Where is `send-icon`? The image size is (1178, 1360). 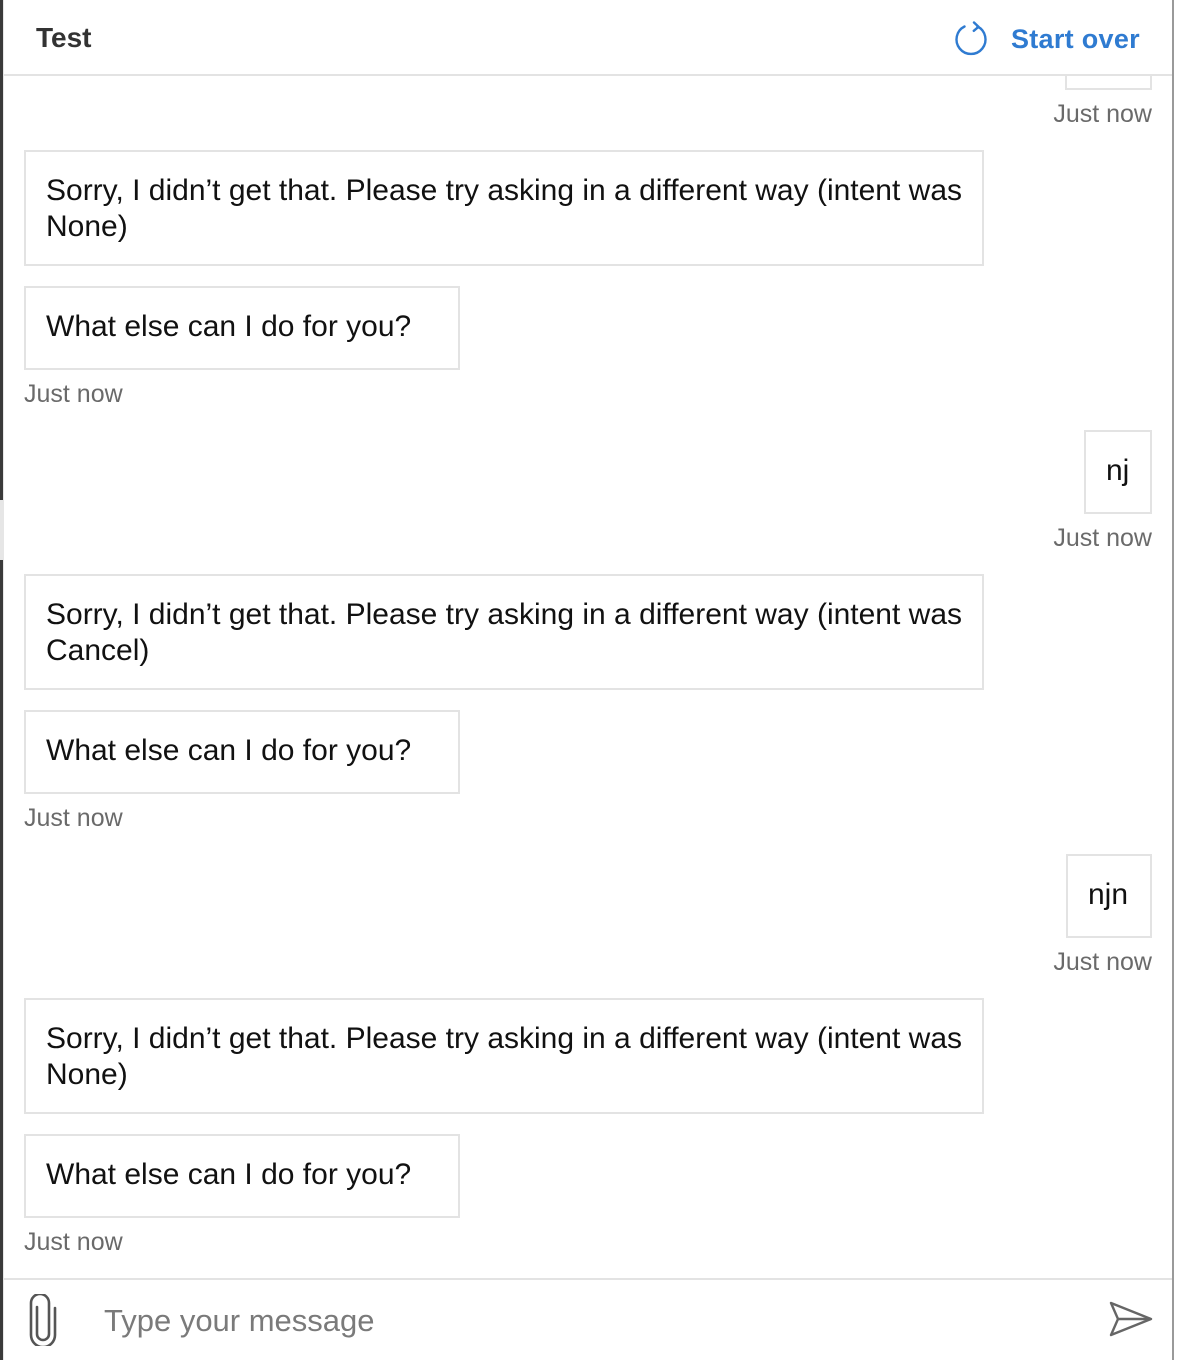
send-icon is located at coordinates (1131, 1319).